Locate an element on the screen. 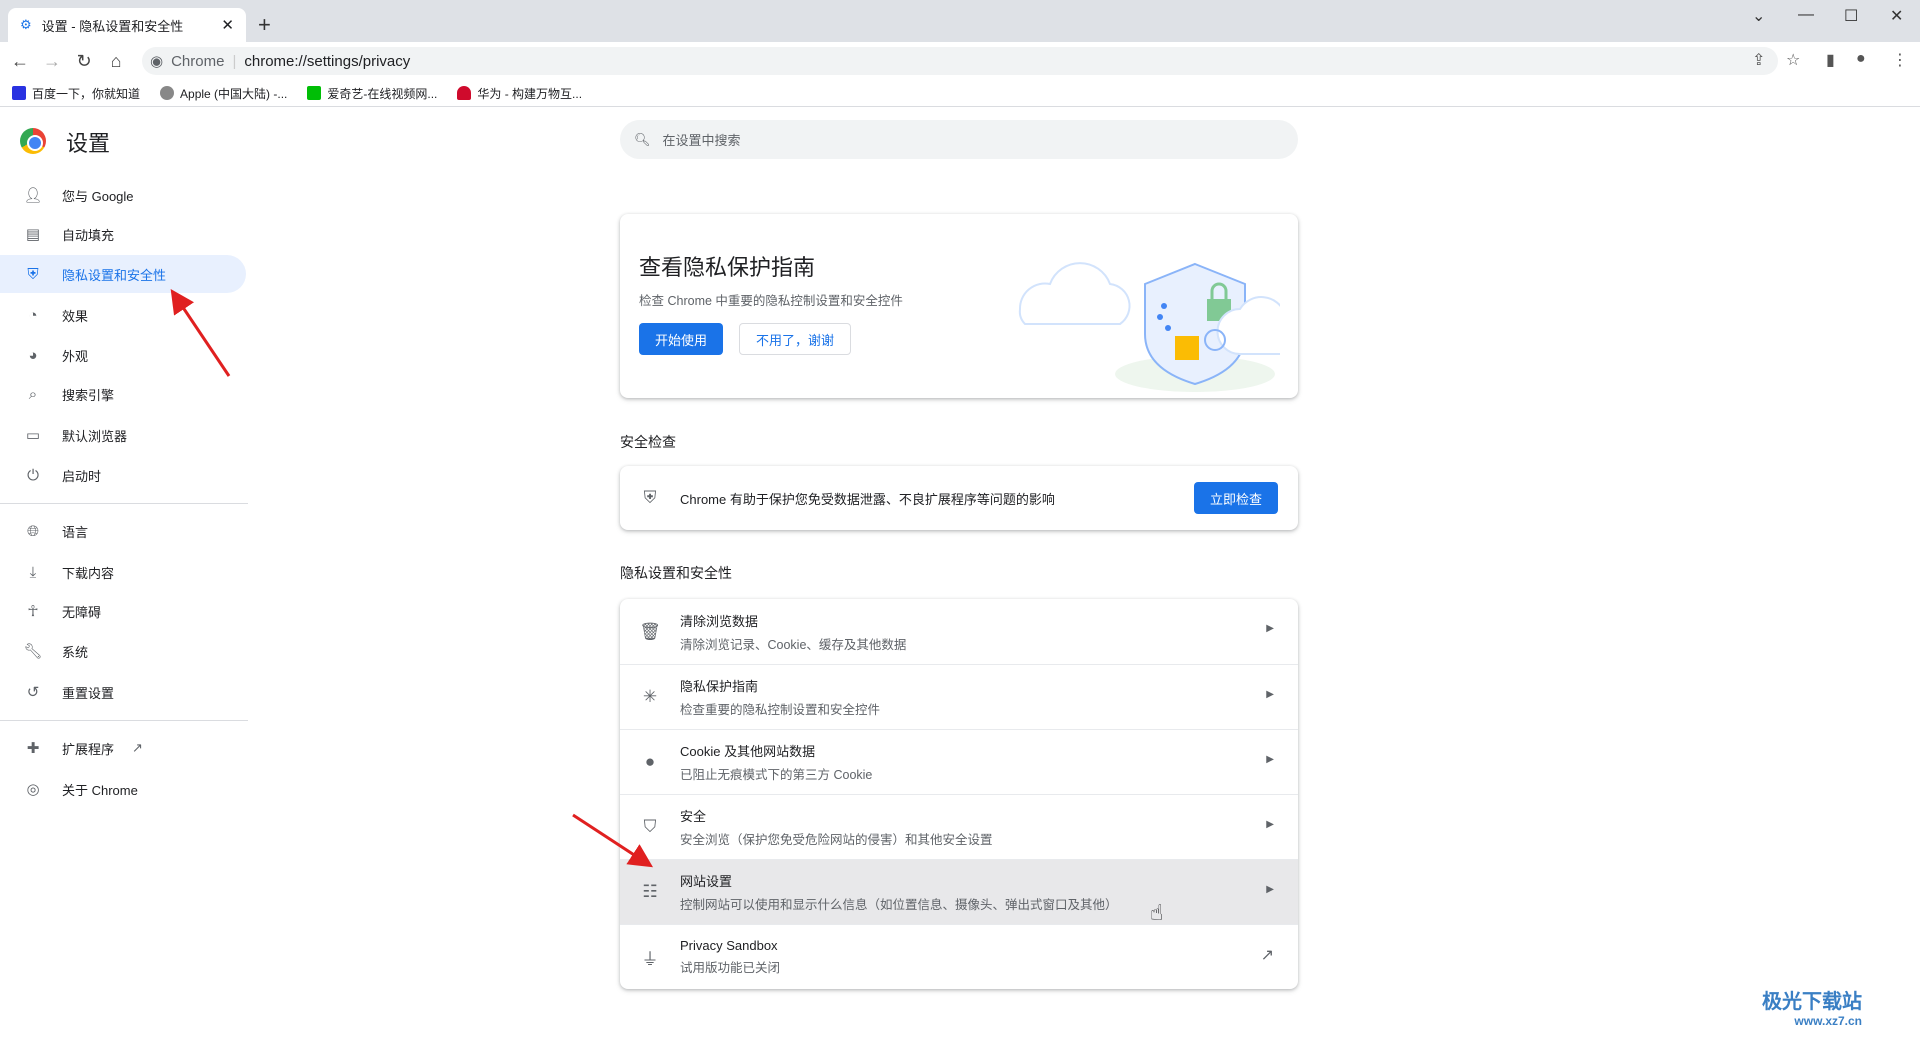  sidebar-item-label: 启动时 is located at coordinates (82, 476).